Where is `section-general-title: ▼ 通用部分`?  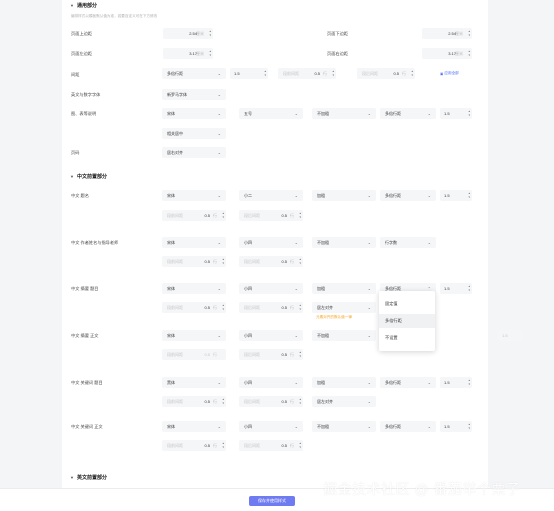
section-general-title: ▼ 通用部分 is located at coordinates (83, 5).